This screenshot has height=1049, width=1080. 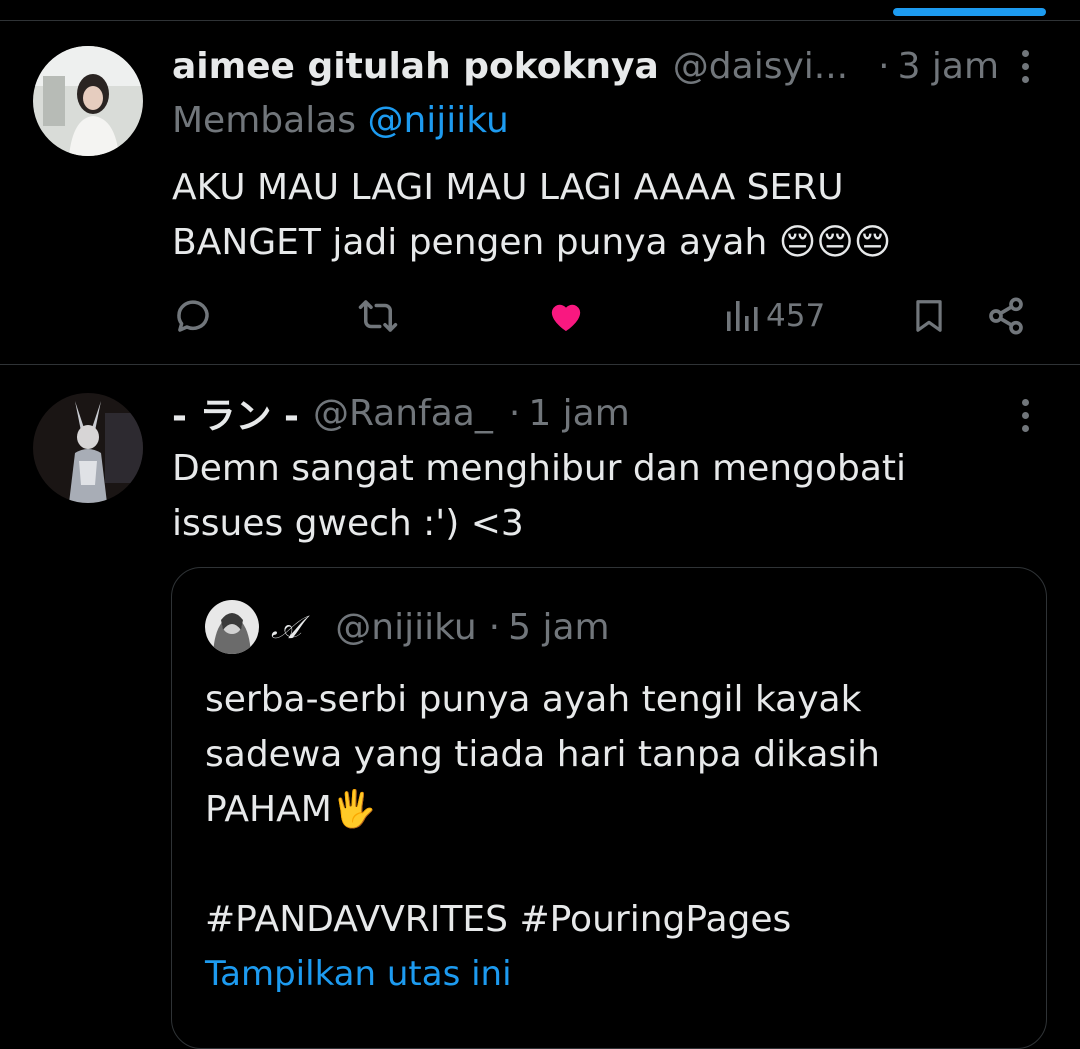 What do you see at coordinates (578, 413) in the screenshot?
I see `timestamp: 1 jam` at bounding box center [578, 413].